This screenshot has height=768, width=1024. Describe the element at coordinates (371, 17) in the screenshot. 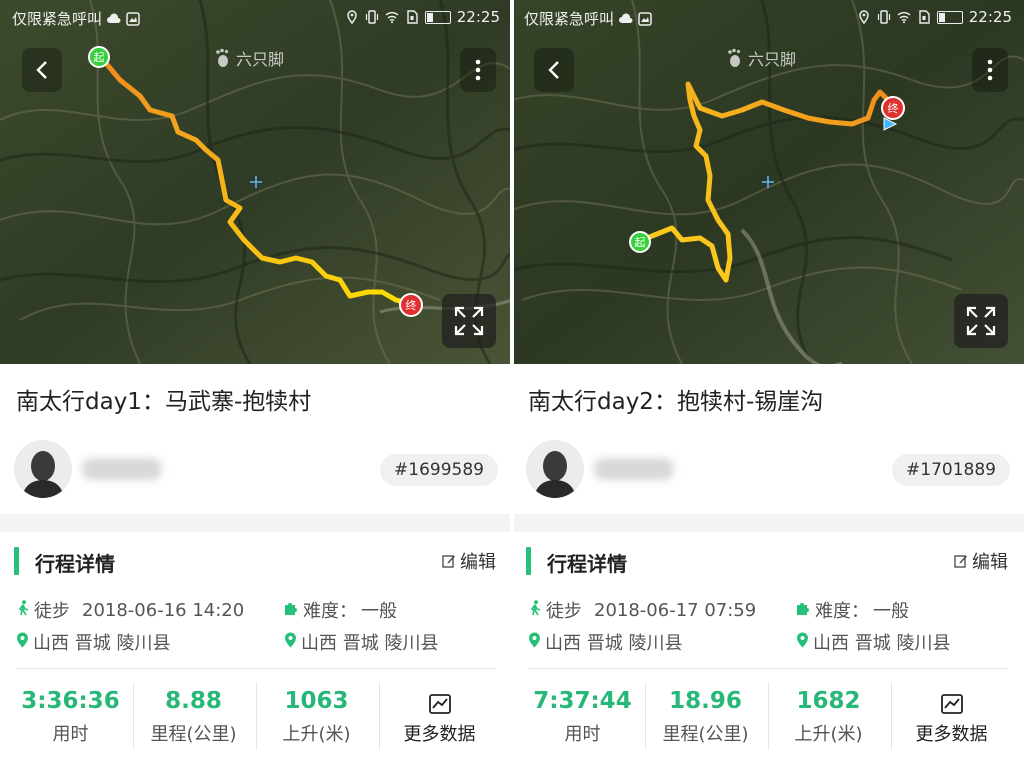

I see `vibrate-icon` at that location.